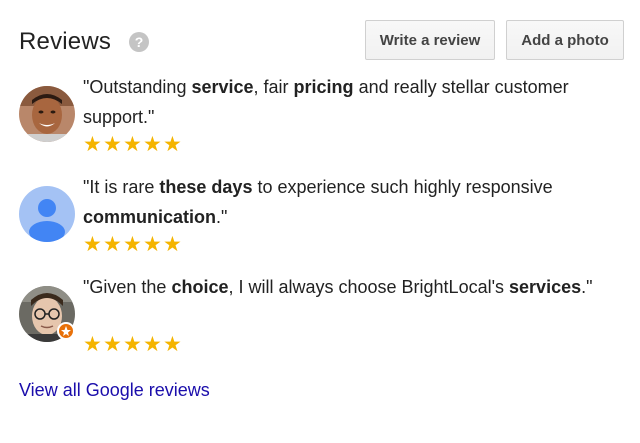 The image size is (640, 443). I want to click on view-all-reviews-link: View all Google reviews, so click(114, 390).